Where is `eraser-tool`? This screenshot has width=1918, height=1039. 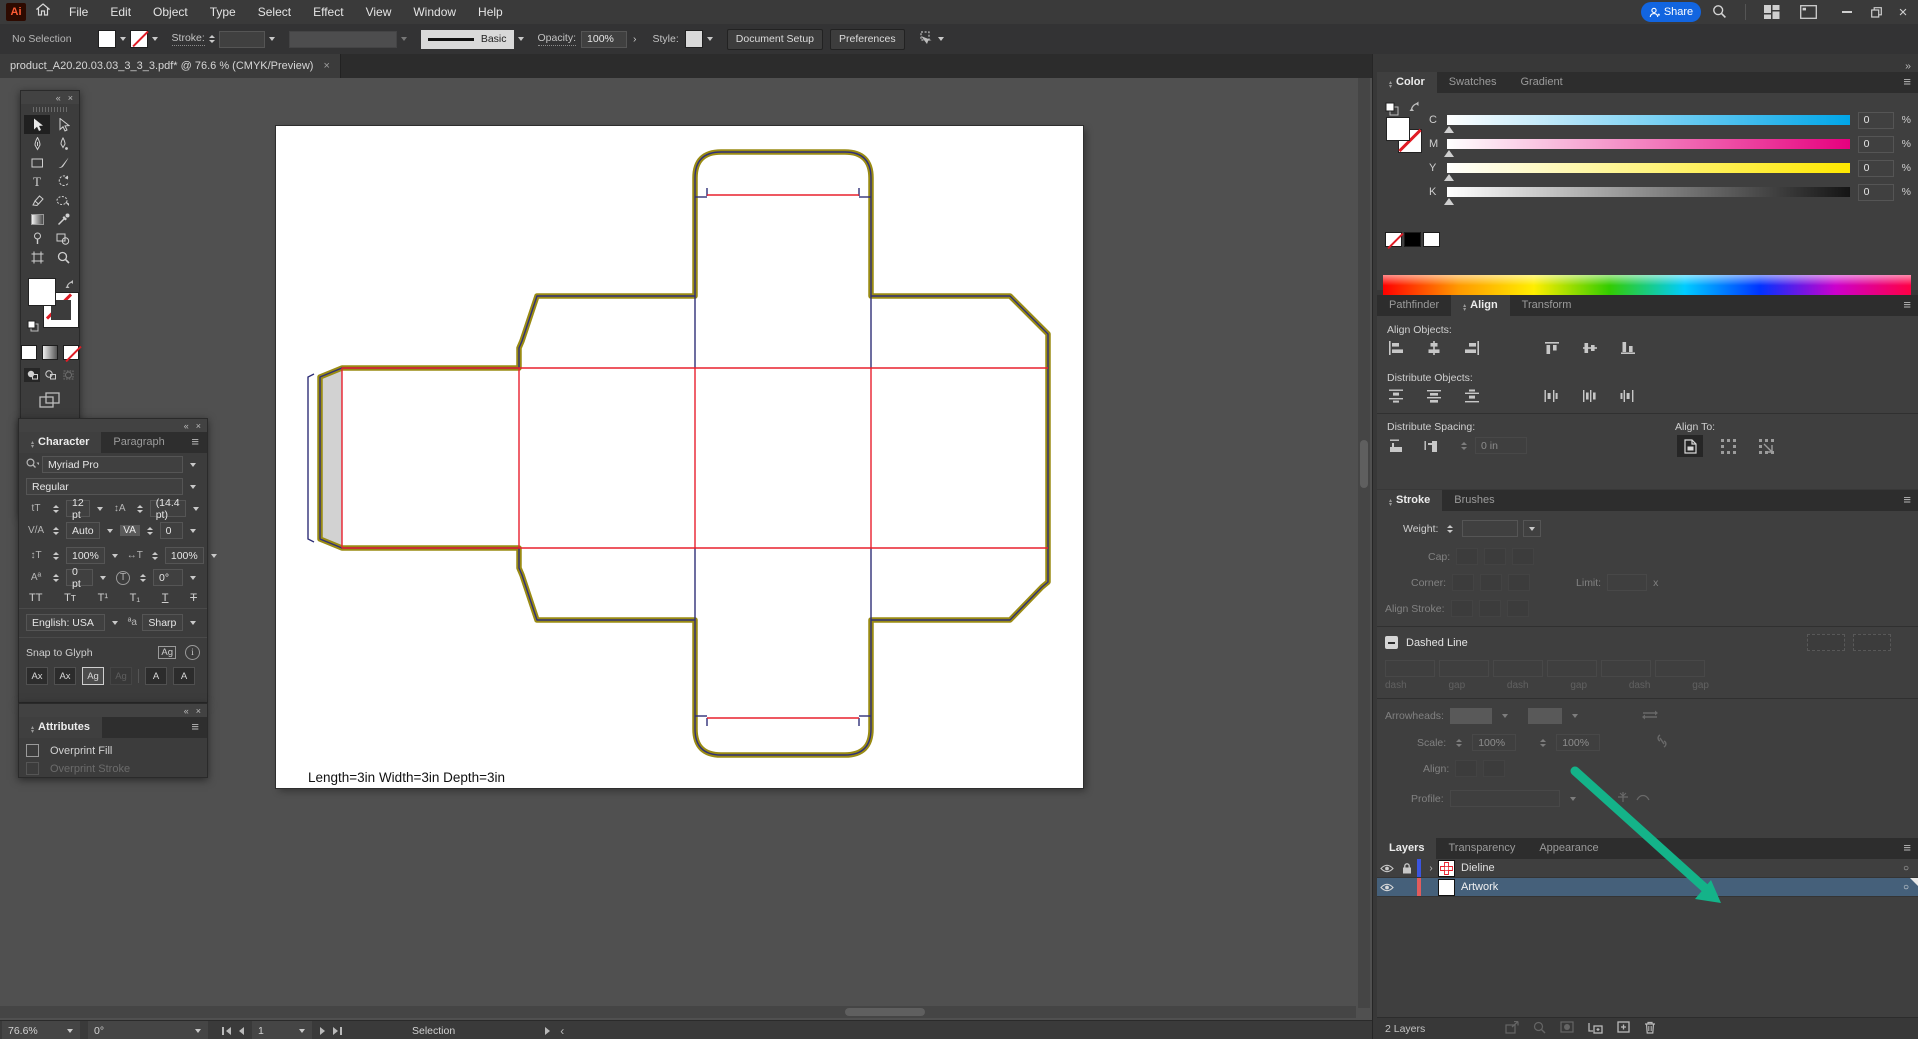 eraser-tool is located at coordinates (37, 200).